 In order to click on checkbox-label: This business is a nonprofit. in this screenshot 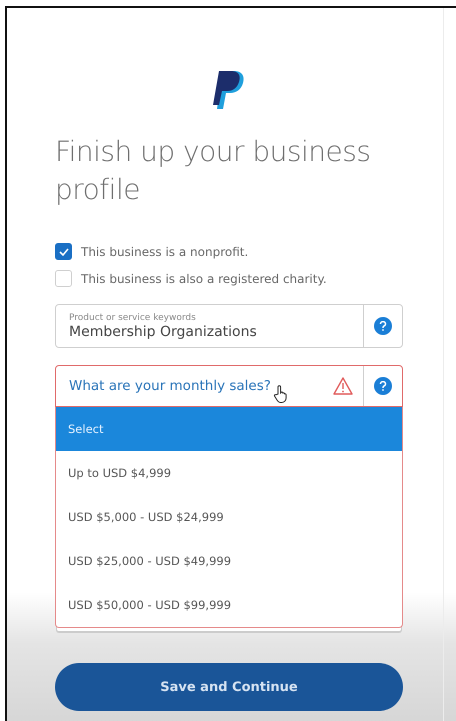, I will do `click(164, 251)`.